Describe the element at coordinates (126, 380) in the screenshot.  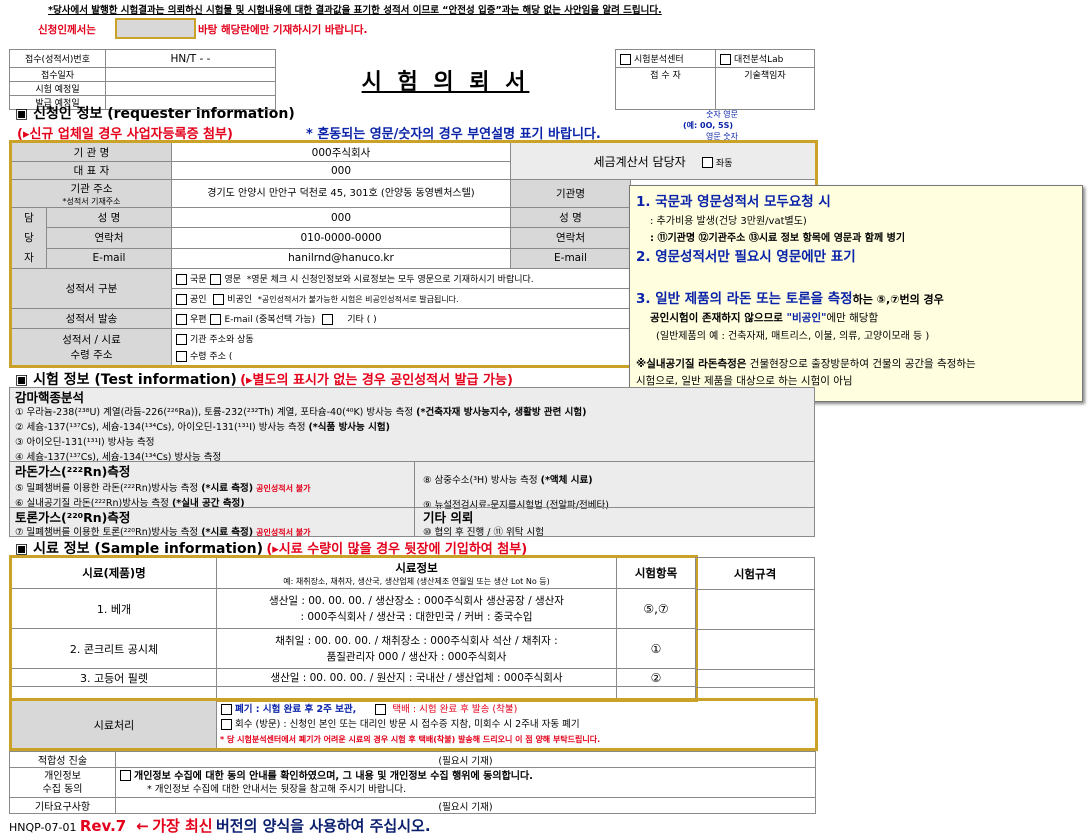
I see `test-section-title: ▣ 시험 정보 (Test information)` at that location.